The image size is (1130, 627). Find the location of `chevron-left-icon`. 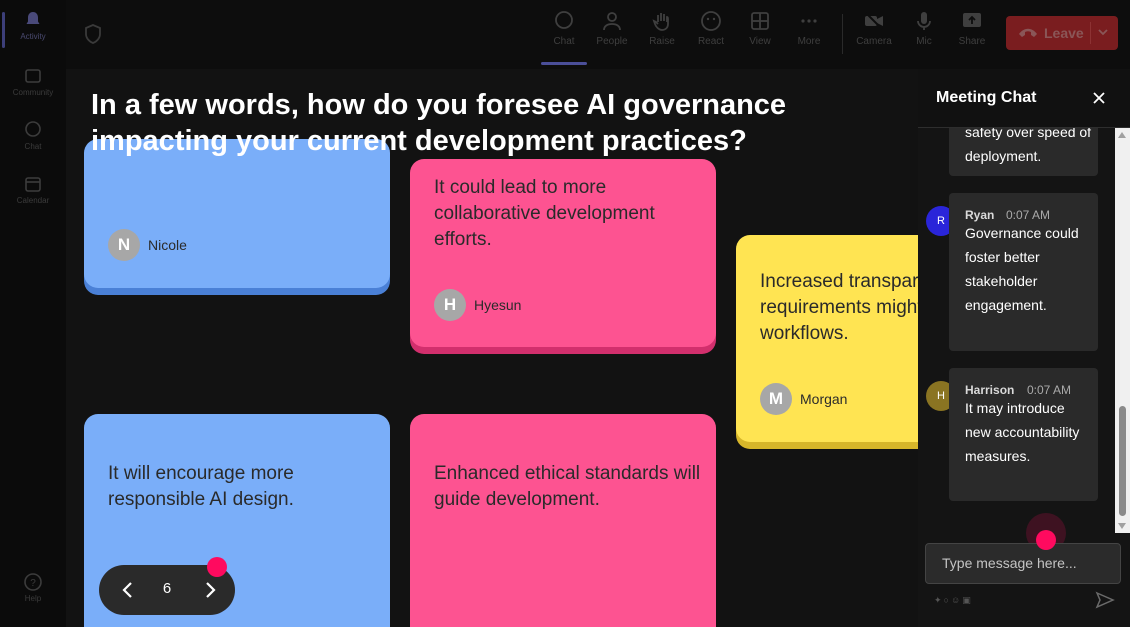

chevron-left-icon is located at coordinates (128, 590).